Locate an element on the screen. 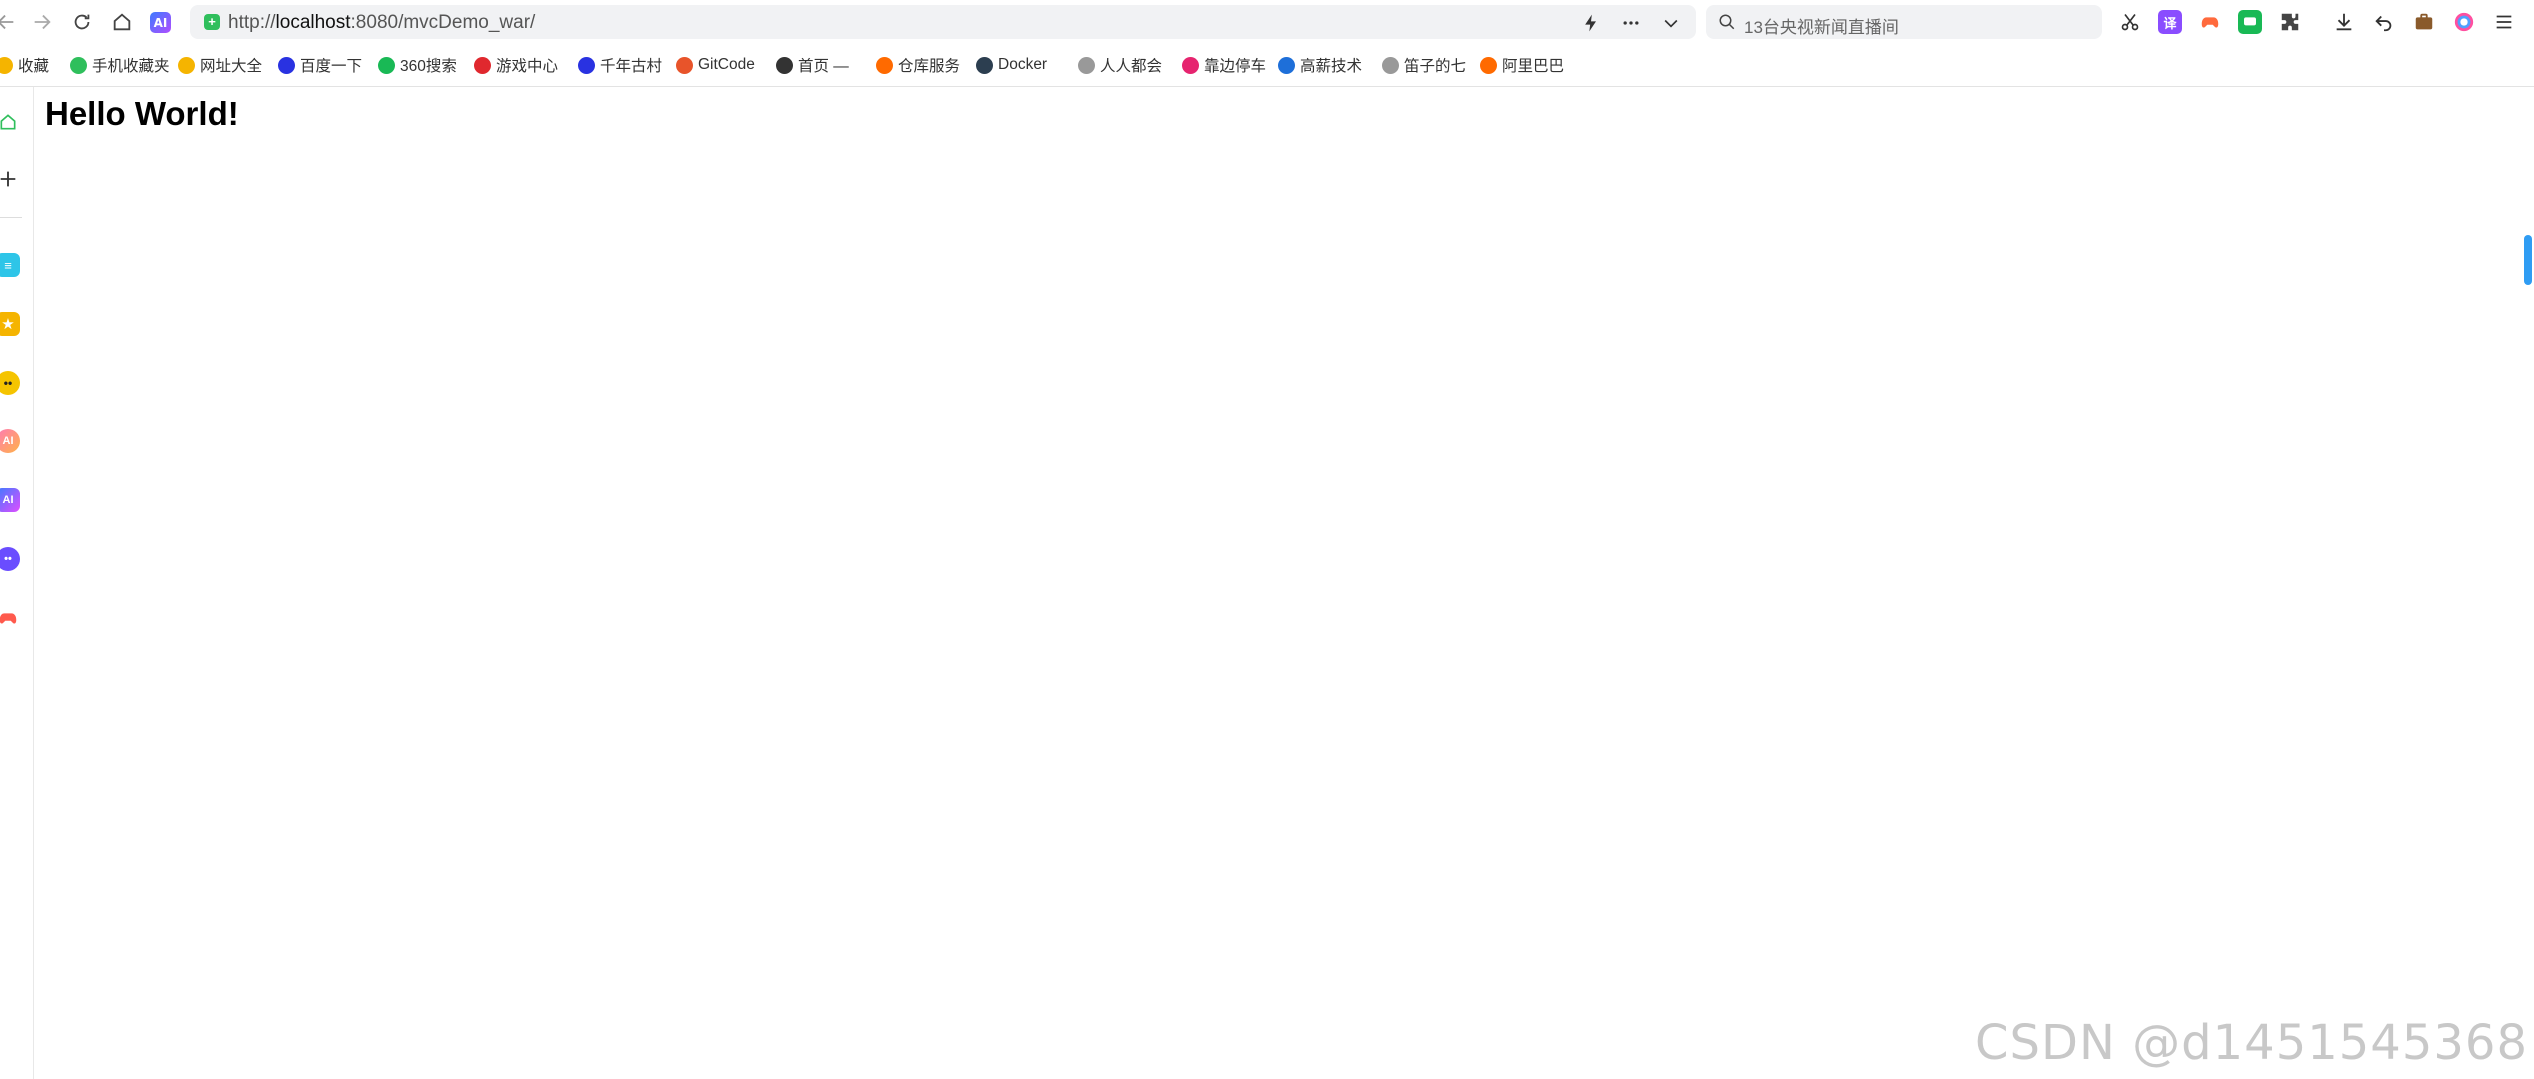 The height and width of the screenshot is (1079, 2534). bookmark-label: 手机收藏夹 is located at coordinates (131, 66).